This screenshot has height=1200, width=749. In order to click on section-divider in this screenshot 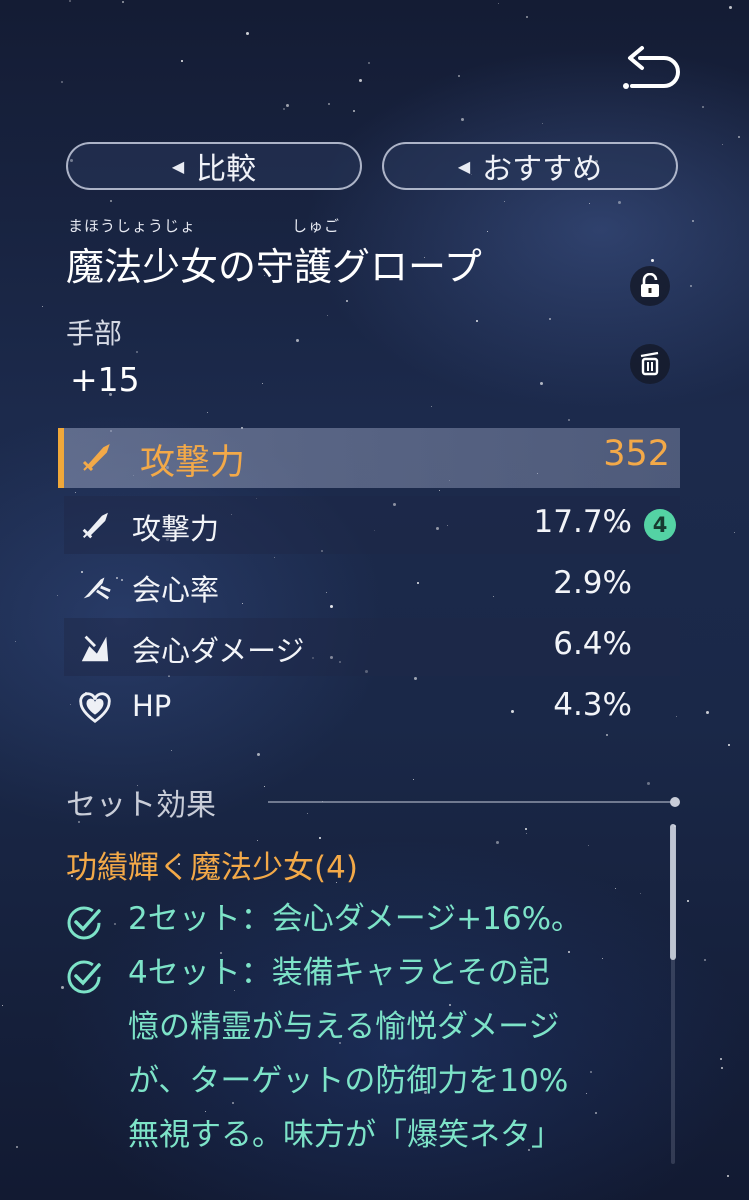, I will do `click(472, 802)`.